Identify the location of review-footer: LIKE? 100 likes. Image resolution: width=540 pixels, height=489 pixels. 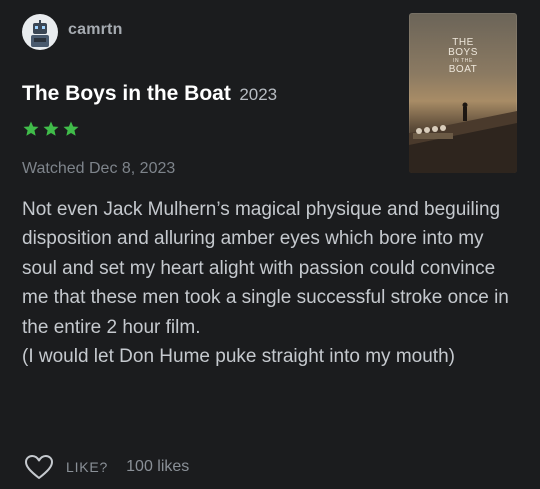
(106, 467).